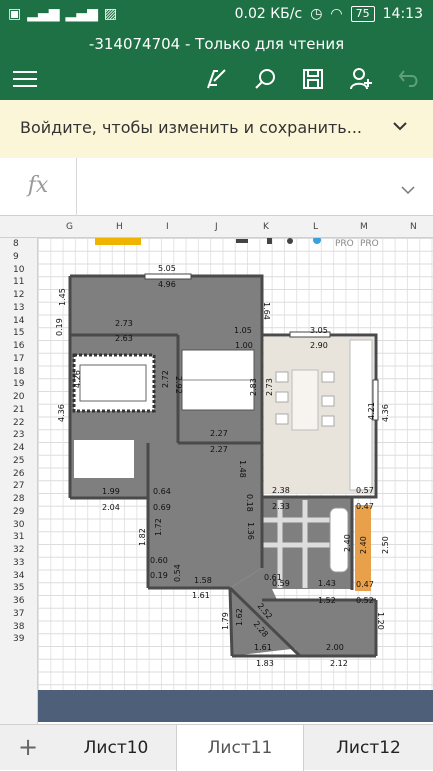  Describe the element at coordinates (18, 359) in the screenshot. I see `row-header: 17` at that location.